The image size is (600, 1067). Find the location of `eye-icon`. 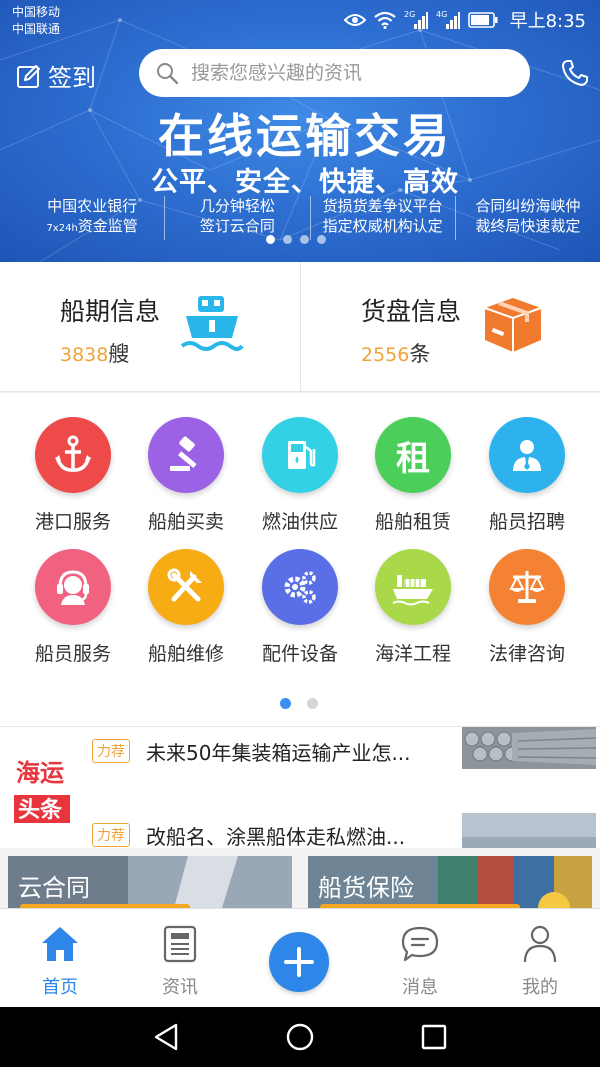

eye-icon is located at coordinates (354, 20).